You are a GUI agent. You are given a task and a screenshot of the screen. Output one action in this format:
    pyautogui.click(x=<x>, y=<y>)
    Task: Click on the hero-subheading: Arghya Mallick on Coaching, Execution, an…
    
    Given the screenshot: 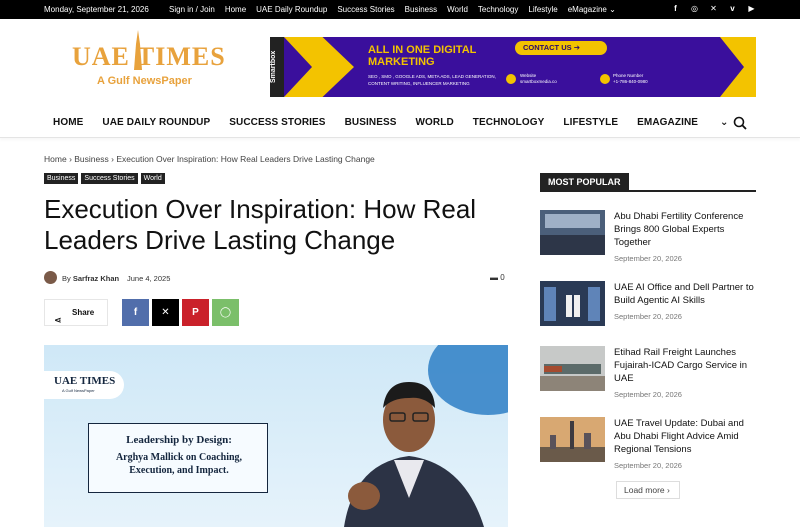 What is the action you would take?
    pyautogui.click(x=179, y=464)
    